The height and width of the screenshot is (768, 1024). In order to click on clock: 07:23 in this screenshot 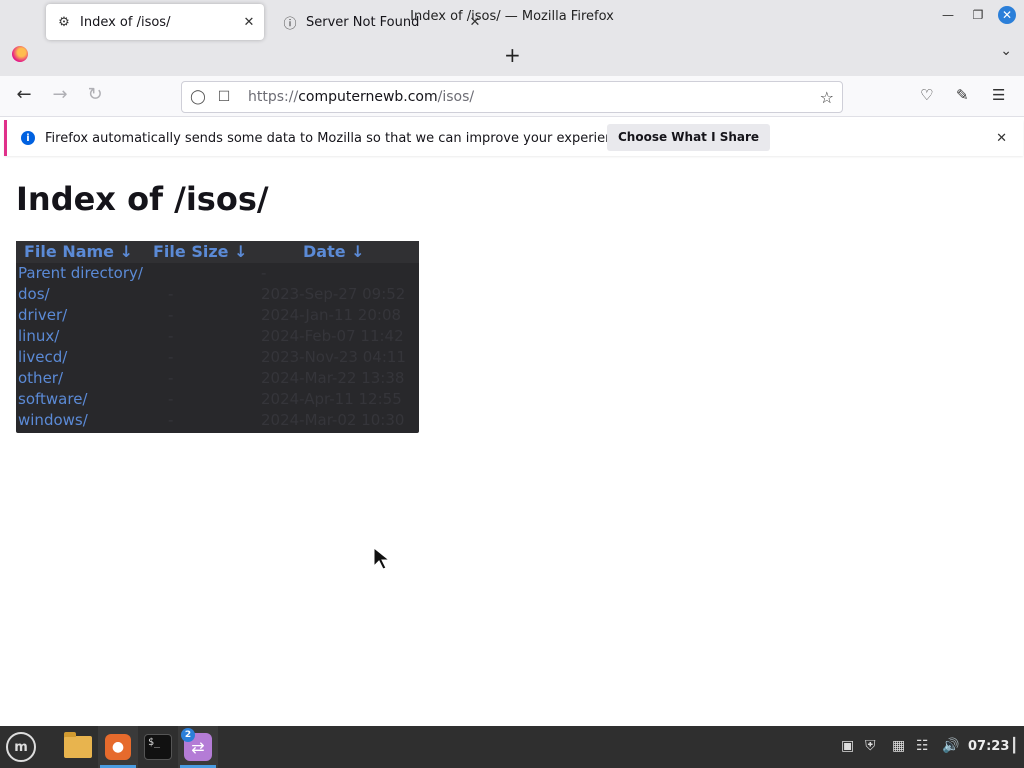, I will do `click(988, 746)`.